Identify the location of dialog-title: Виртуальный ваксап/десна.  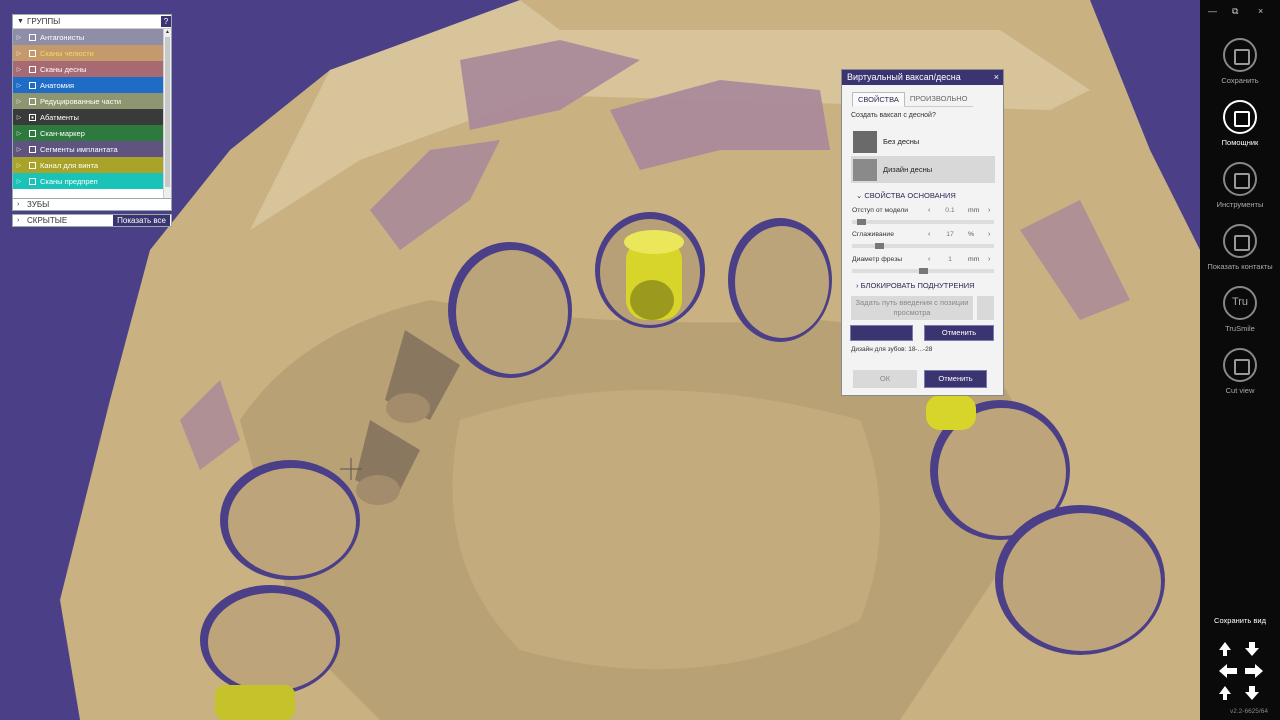
(904, 77).